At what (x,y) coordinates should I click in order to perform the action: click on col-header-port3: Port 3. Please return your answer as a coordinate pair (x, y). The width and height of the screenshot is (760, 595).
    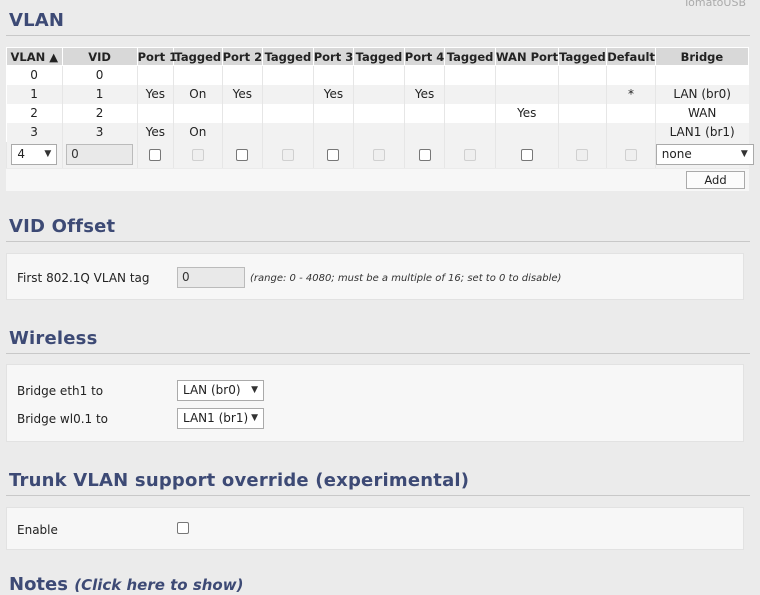
    Looking at the image, I should click on (333, 56).